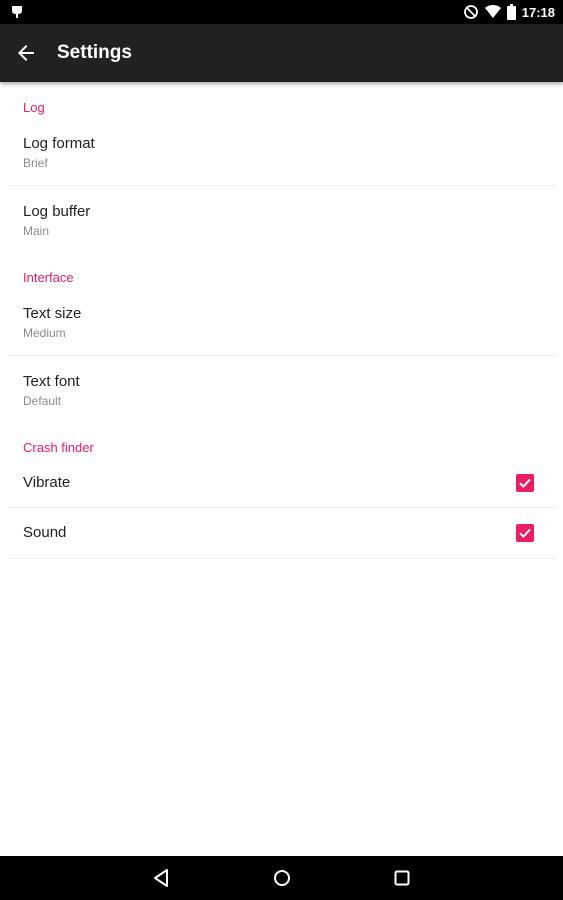 This screenshot has height=900, width=563. Describe the element at coordinates (94, 52) in the screenshot. I see `page-title: Settings` at that location.